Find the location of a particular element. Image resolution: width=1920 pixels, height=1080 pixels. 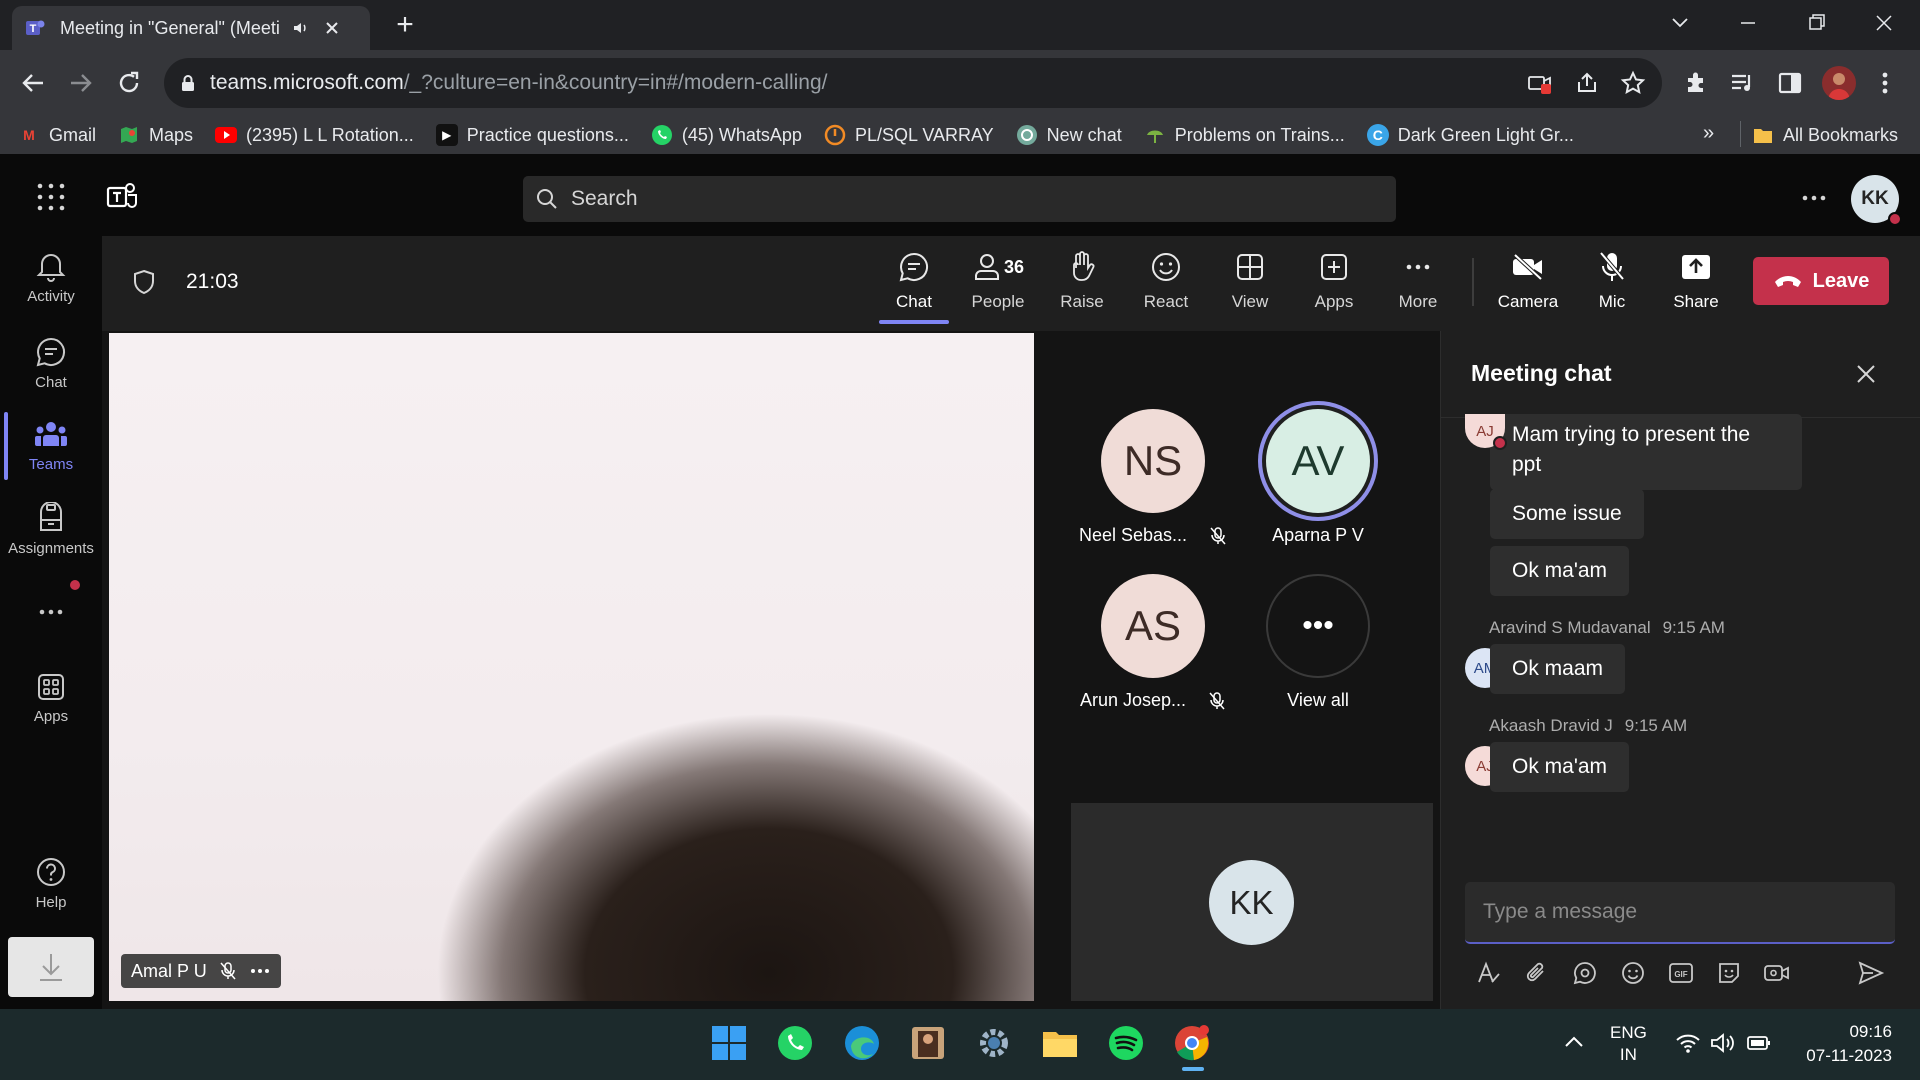

browser-menu-icon is located at coordinates (1885, 83).